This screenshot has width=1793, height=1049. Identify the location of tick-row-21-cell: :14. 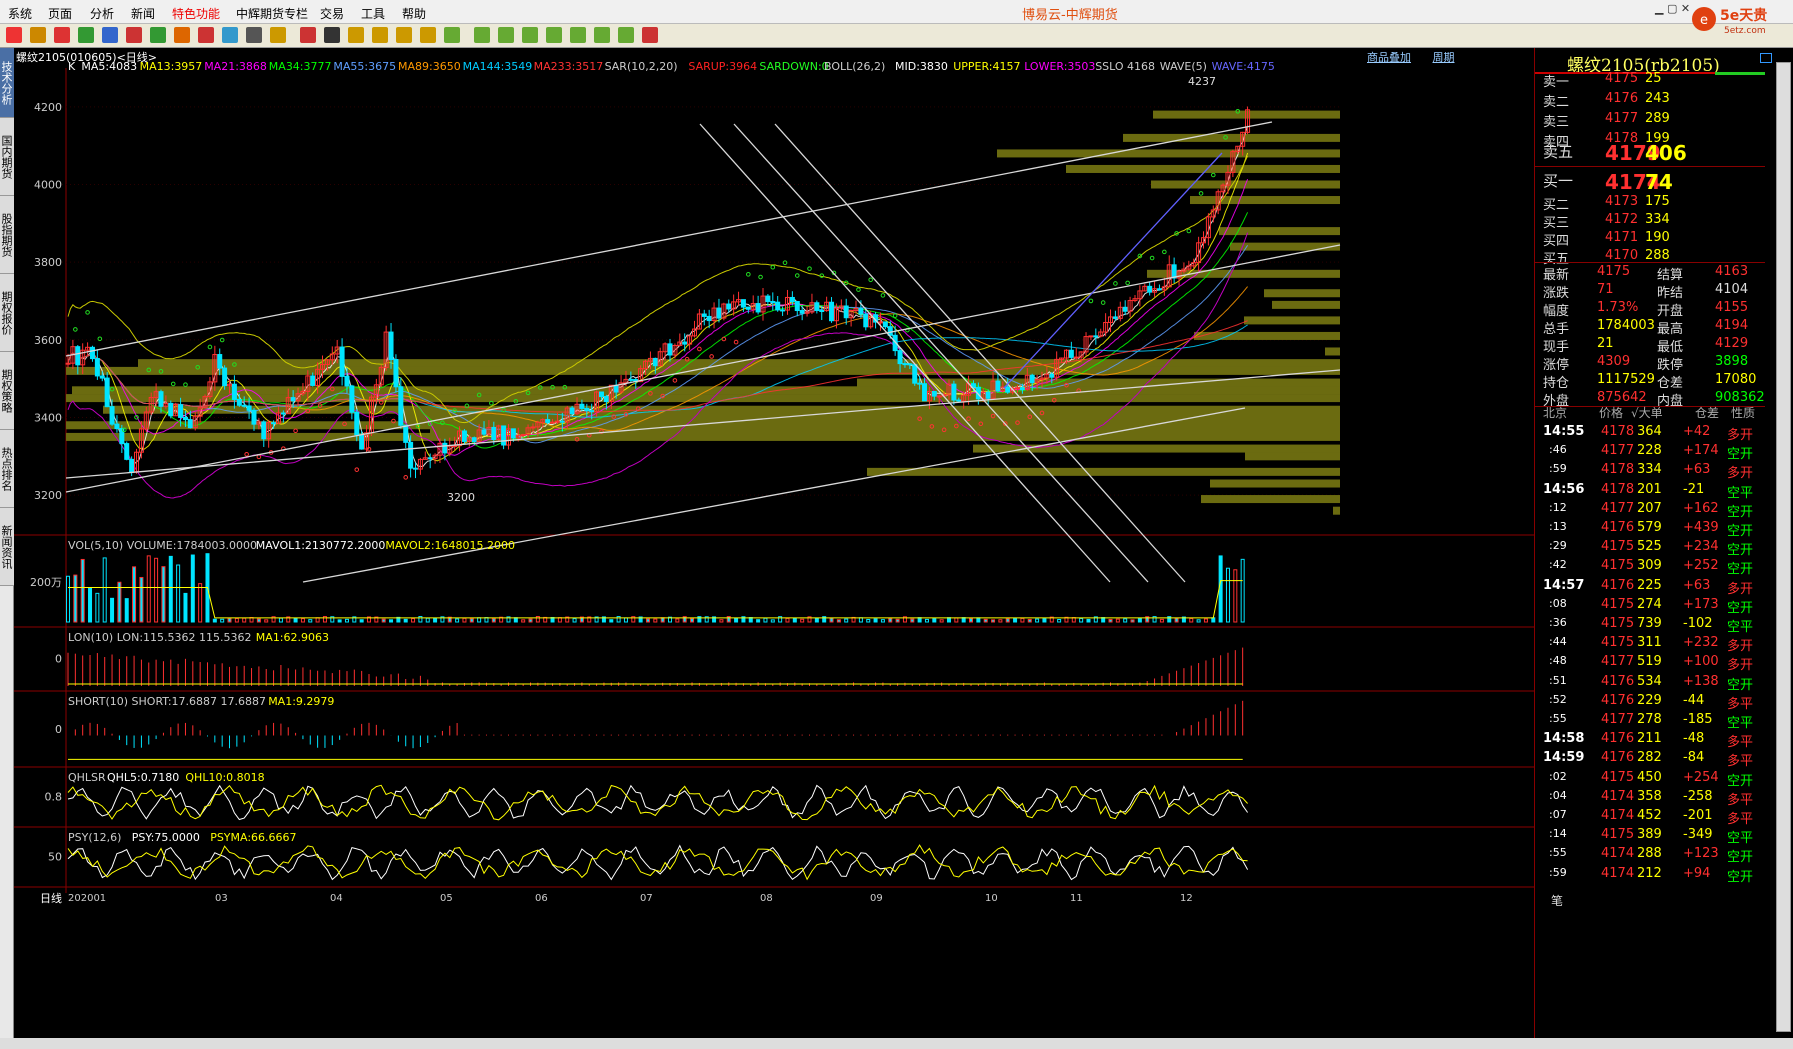
(1558, 834).